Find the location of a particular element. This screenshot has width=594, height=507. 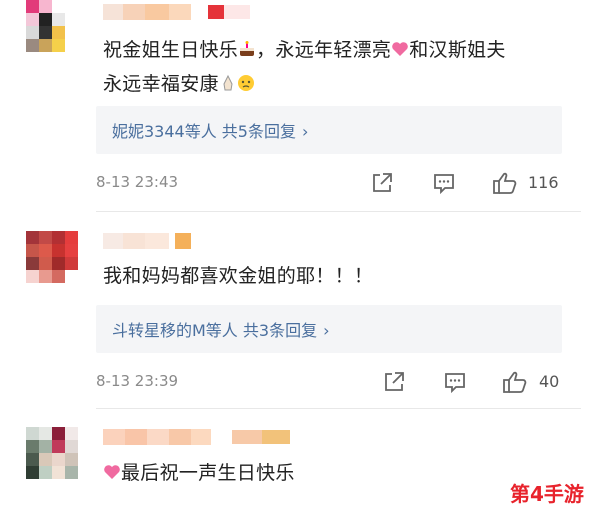

reply-summary-box: 斗转星移的M等人 共3条回复 › is located at coordinates (329, 329).